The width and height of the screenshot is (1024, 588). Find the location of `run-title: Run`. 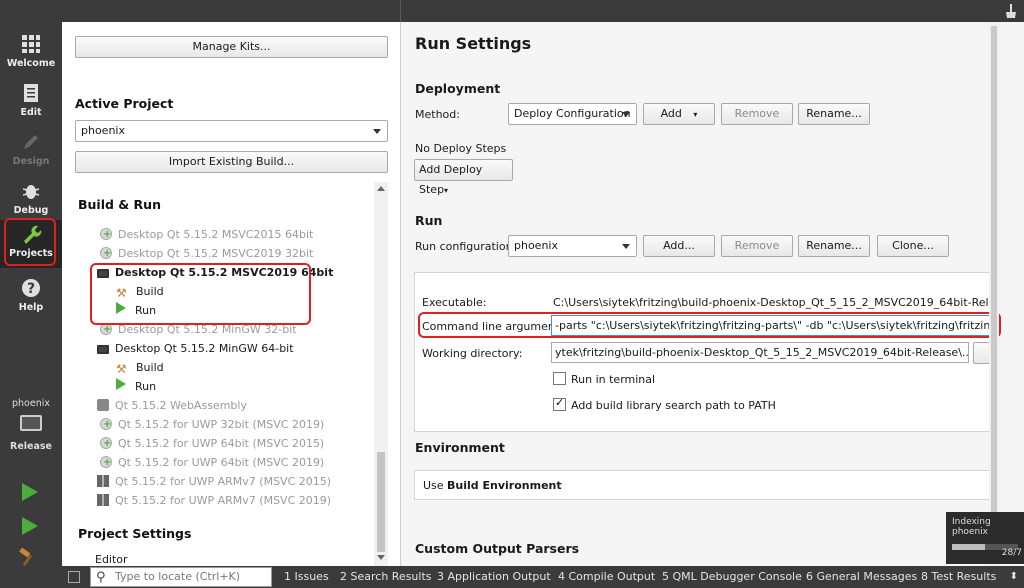

run-title: Run is located at coordinates (429, 220).